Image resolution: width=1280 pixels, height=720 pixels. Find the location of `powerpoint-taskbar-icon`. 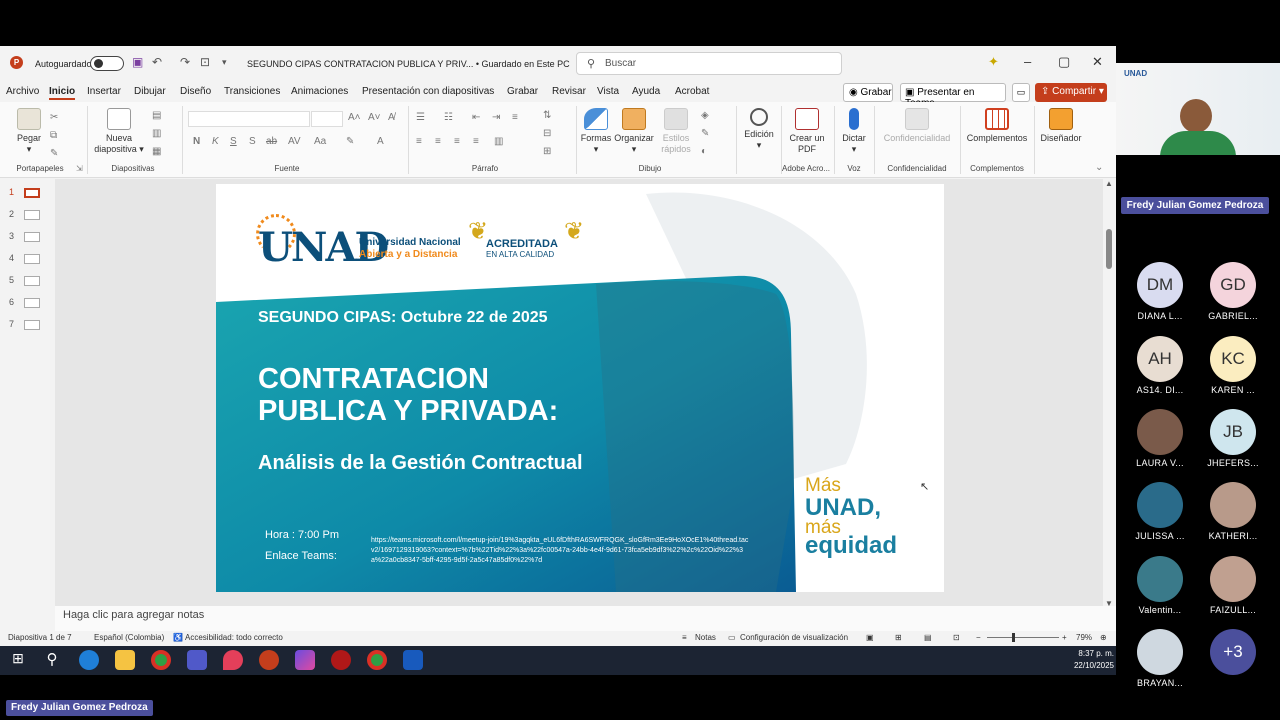

powerpoint-taskbar-icon is located at coordinates (269, 660).